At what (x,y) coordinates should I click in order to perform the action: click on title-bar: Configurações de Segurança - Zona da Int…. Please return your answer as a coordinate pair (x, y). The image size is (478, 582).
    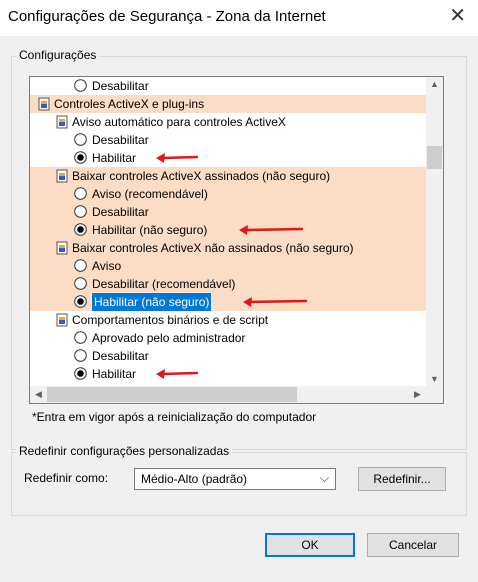
    Looking at the image, I should click on (239, 18).